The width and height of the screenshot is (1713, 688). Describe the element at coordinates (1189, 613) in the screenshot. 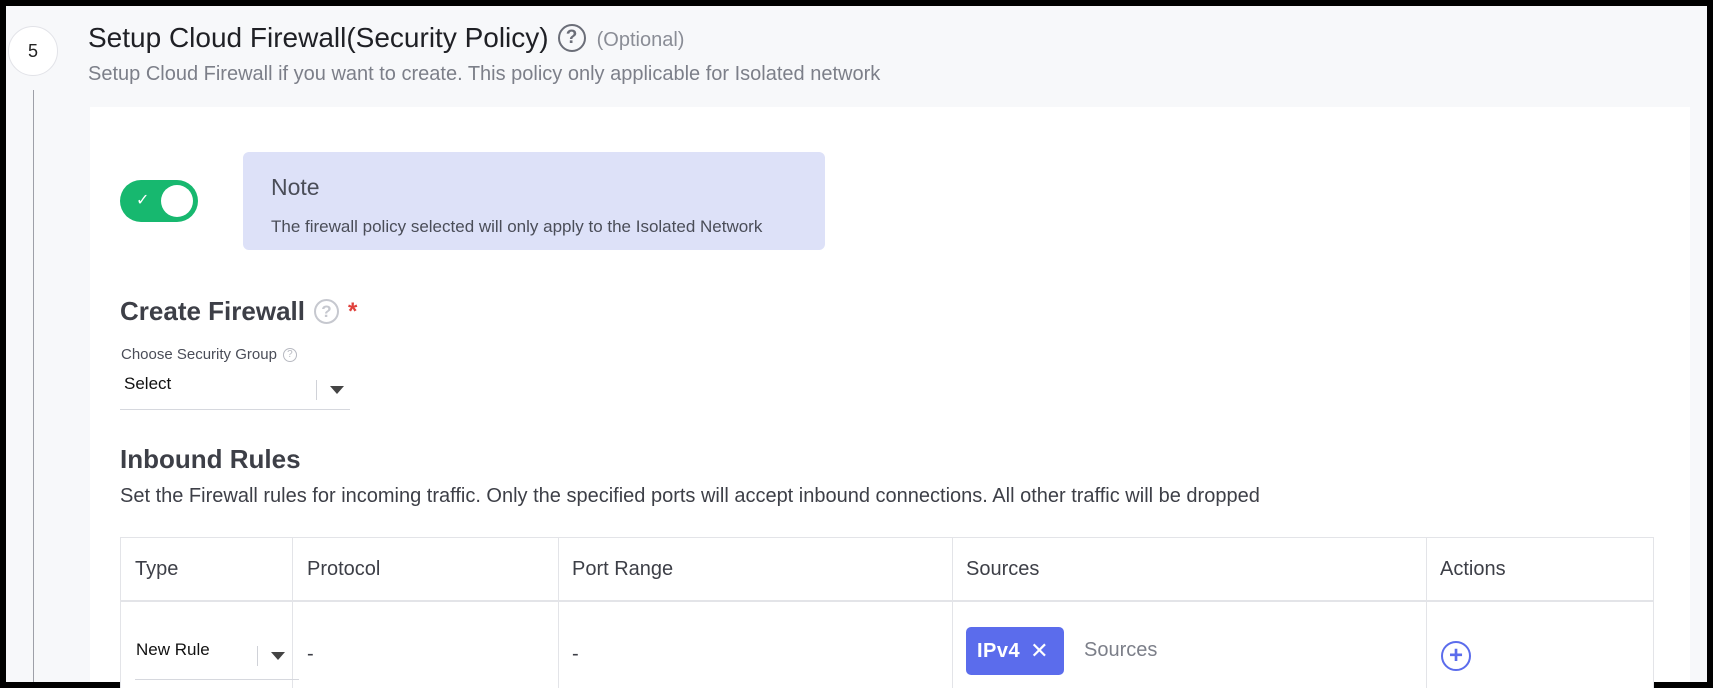

I see `sources-cell: IPv4 ✕ Sources` at that location.